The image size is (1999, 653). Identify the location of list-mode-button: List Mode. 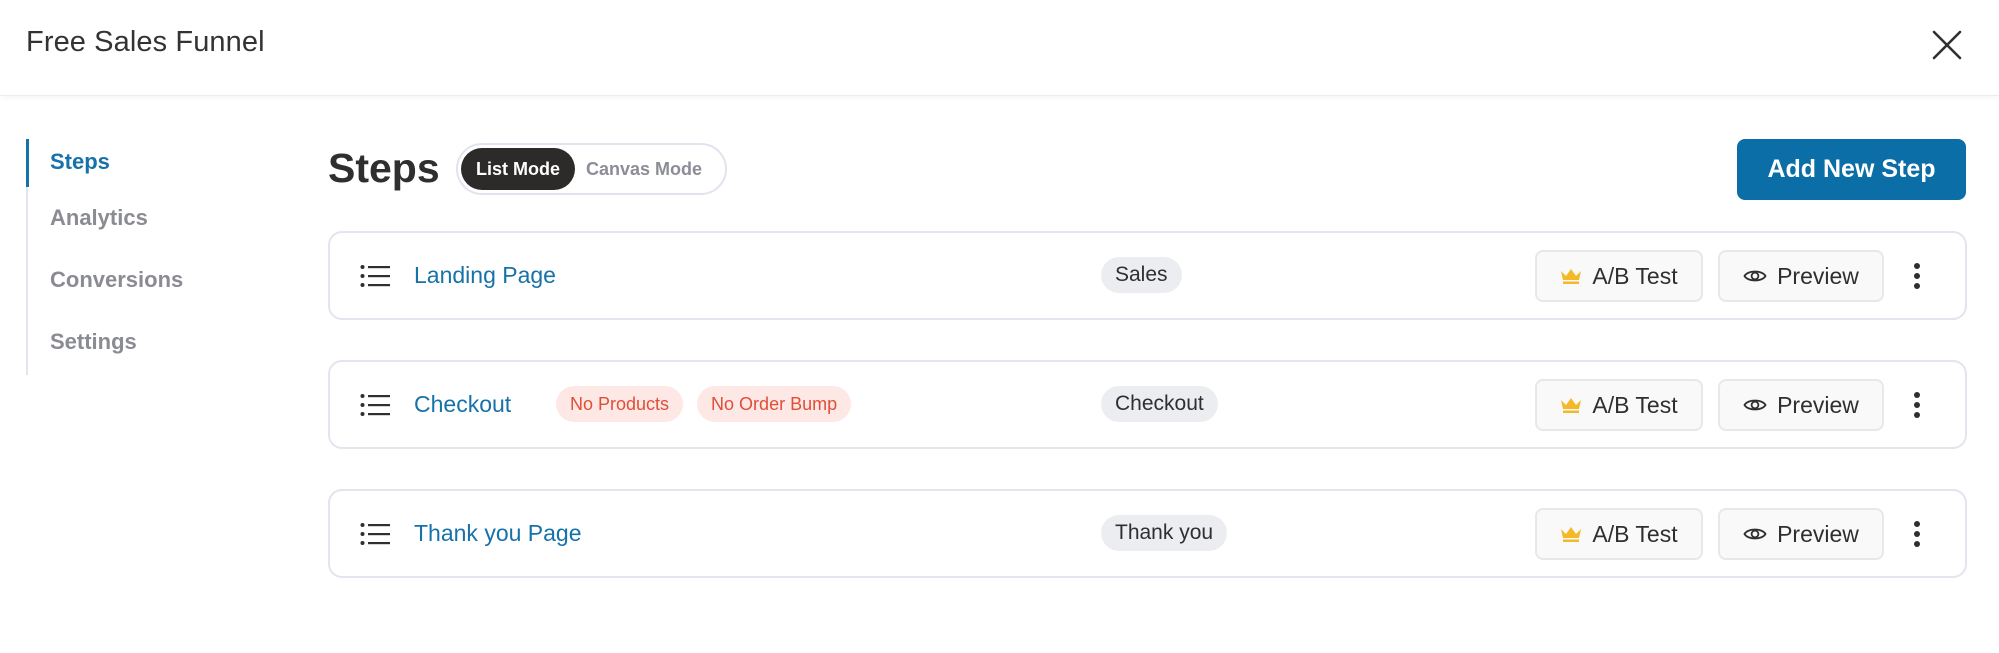
(518, 169).